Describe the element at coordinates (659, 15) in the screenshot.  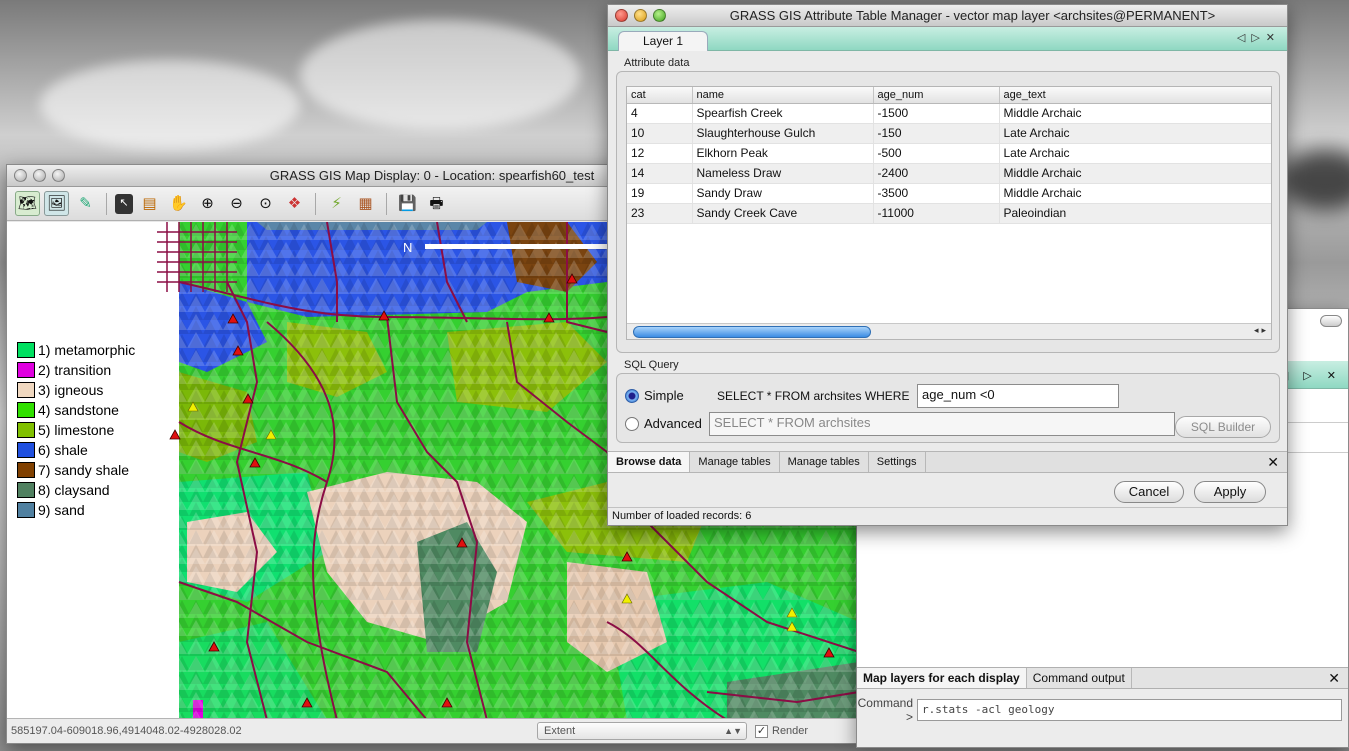
I see `zoom-window-button` at that location.